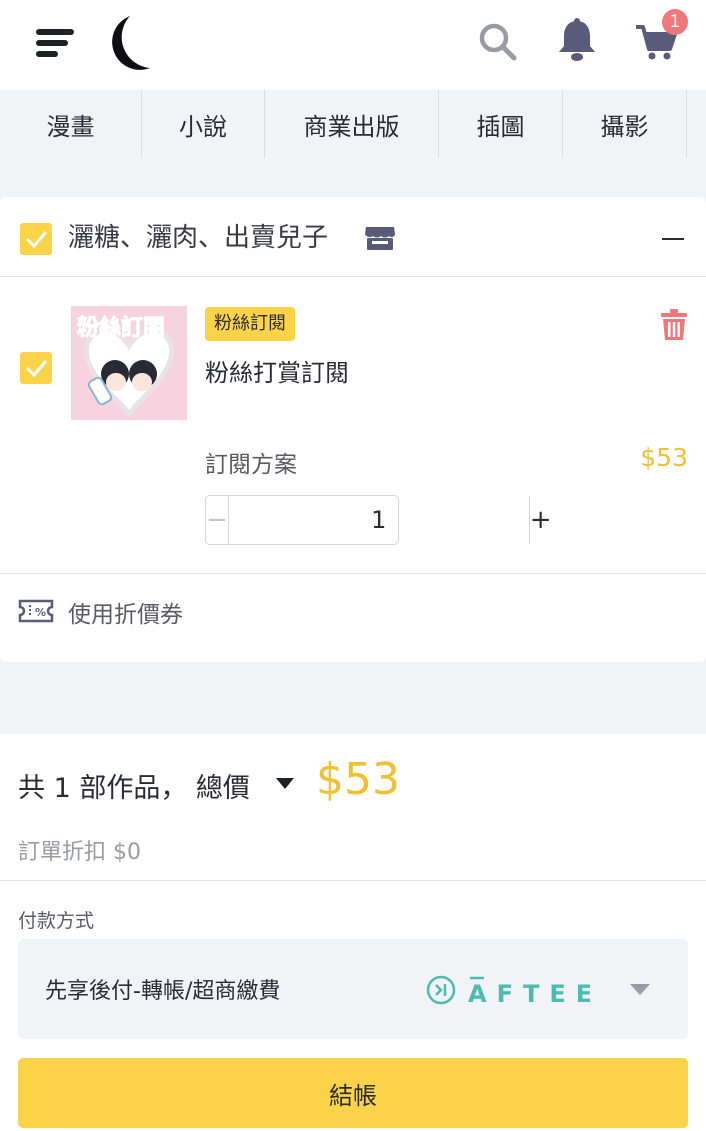  I want to click on aftee-logo-icon: AFTEE, so click(508, 990).